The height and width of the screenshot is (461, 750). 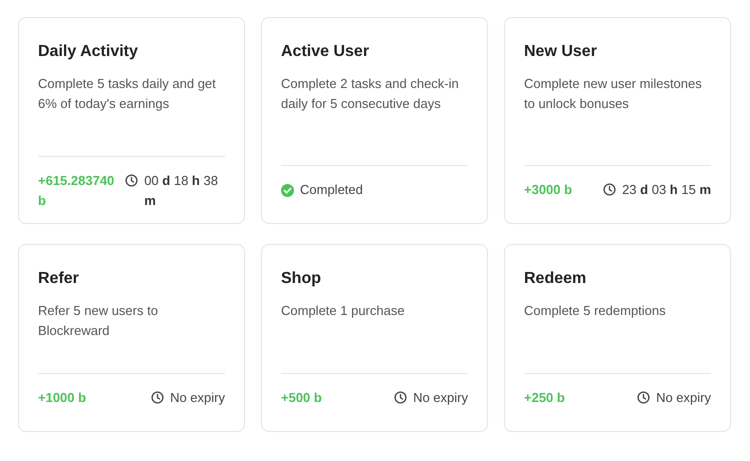 What do you see at coordinates (331, 190) in the screenshot?
I see `status-text: Completed` at bounding box center [331, 190].